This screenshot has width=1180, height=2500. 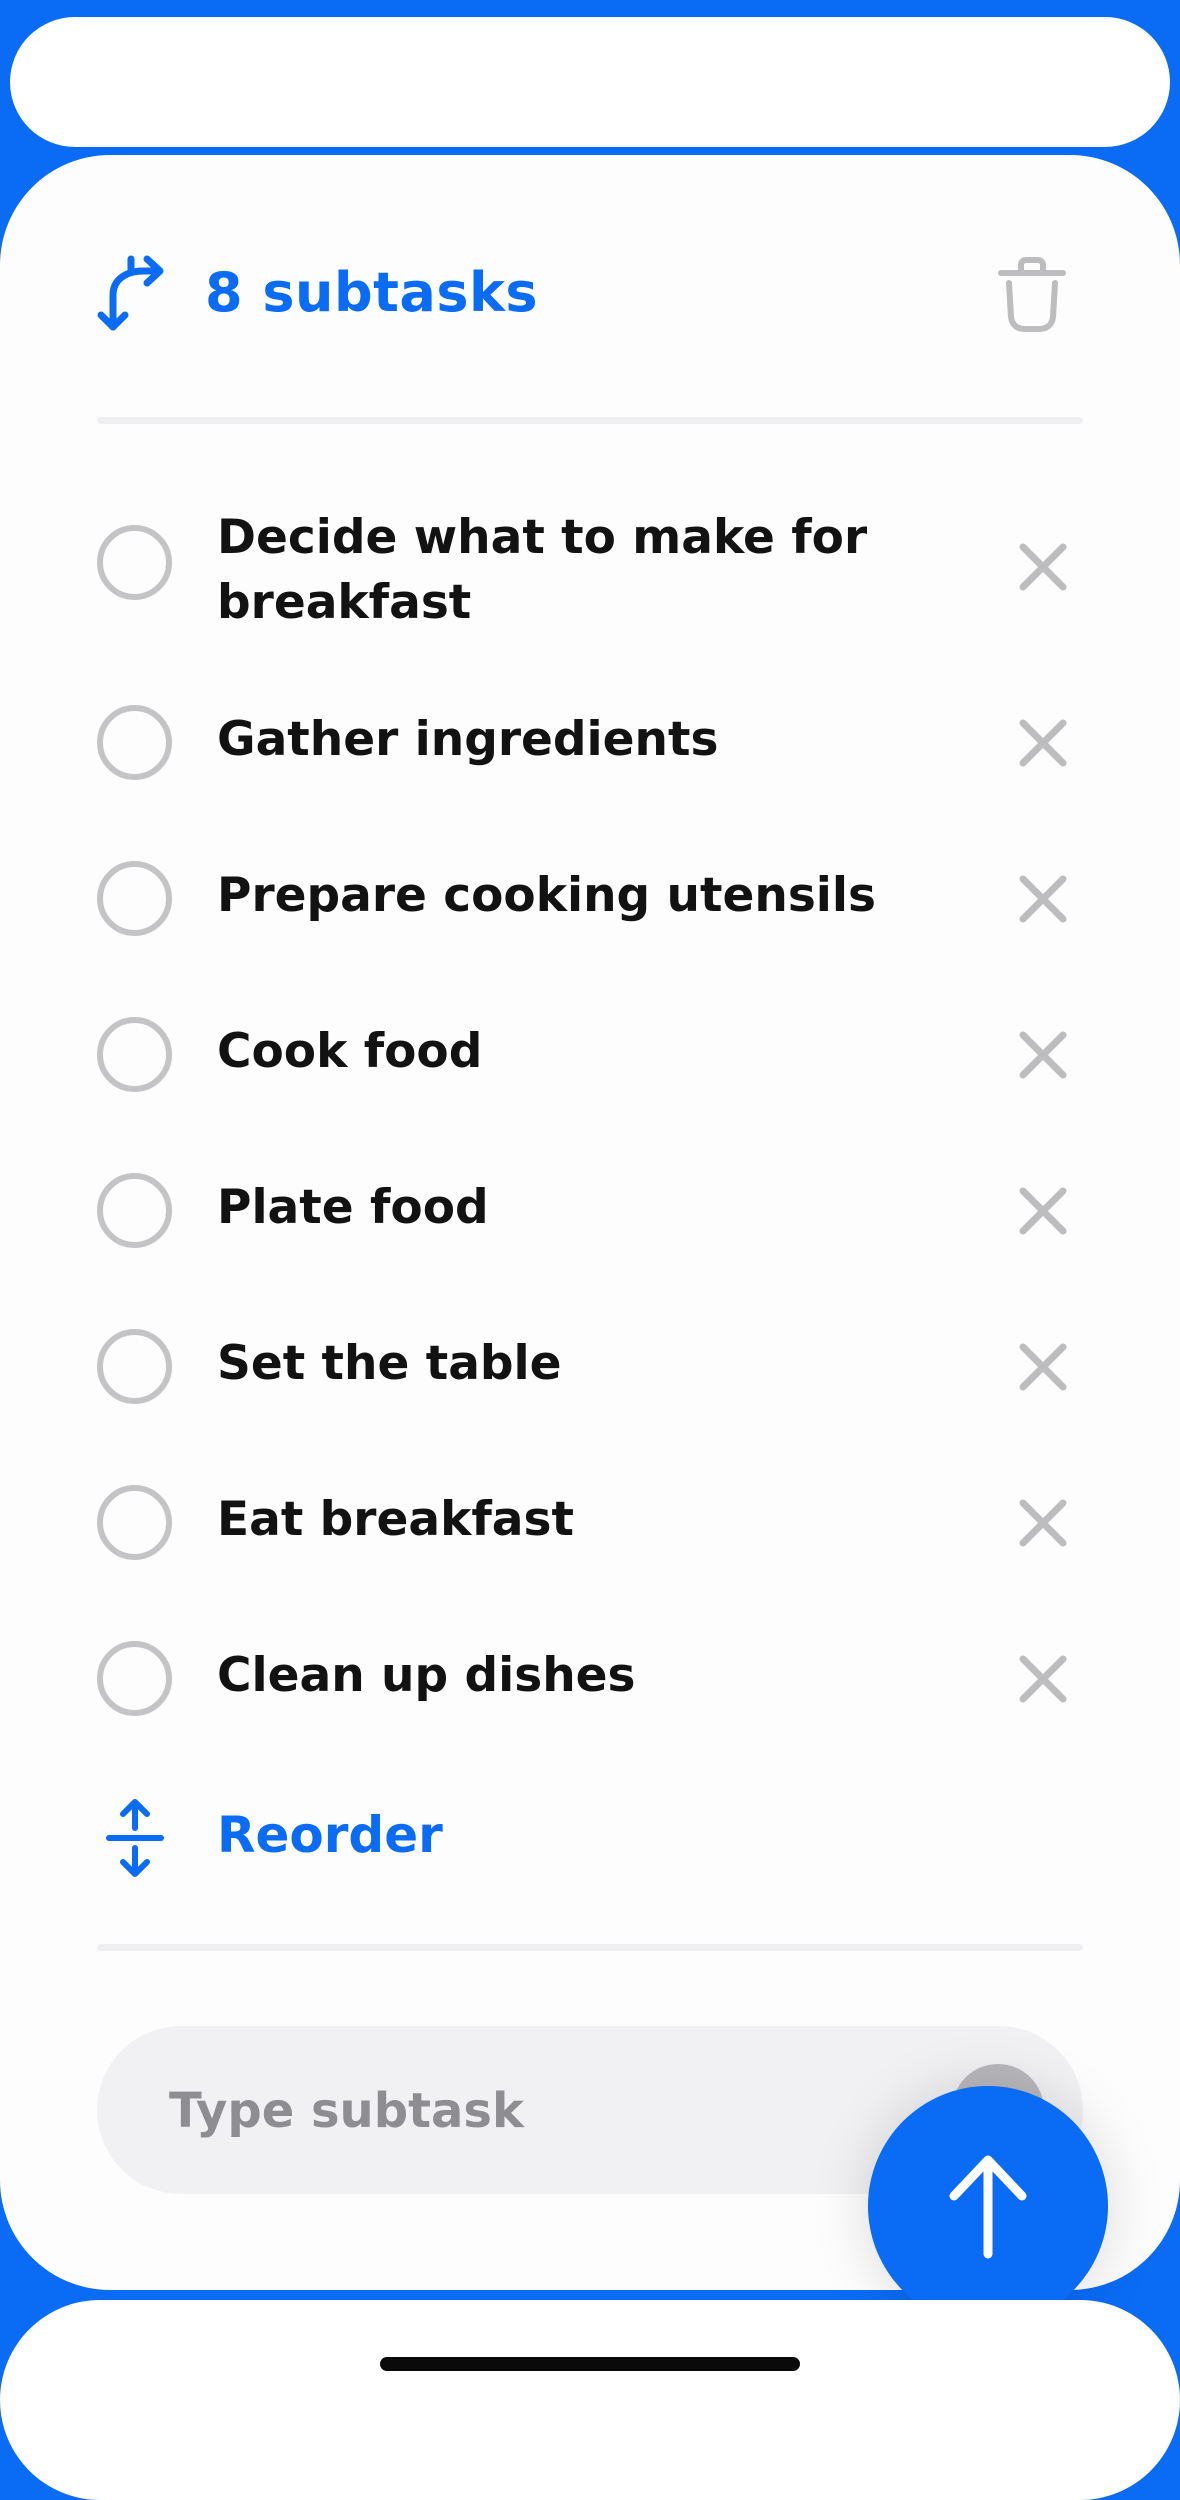 I want to click on top-card, so click(x=590, y=82).